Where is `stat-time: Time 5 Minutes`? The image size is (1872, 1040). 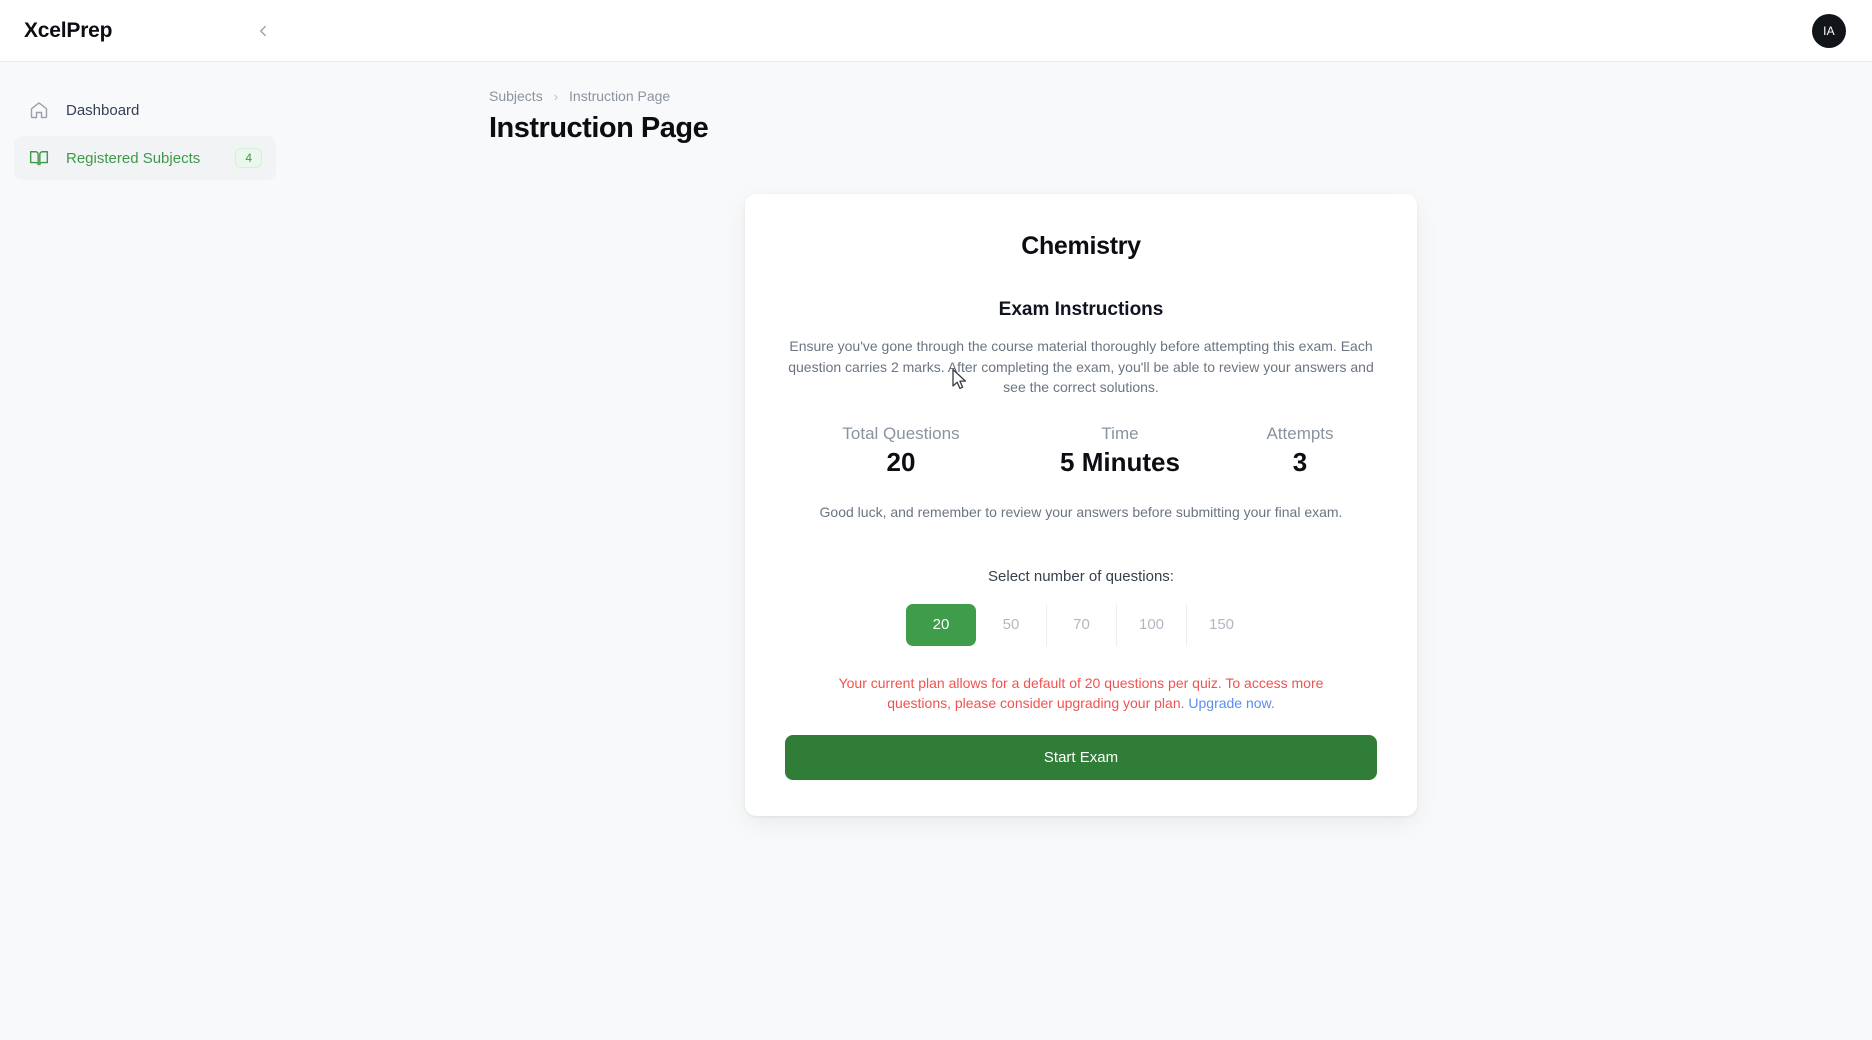 stat-time: Time 5 Minutes is located at coordinates (1120, 451).